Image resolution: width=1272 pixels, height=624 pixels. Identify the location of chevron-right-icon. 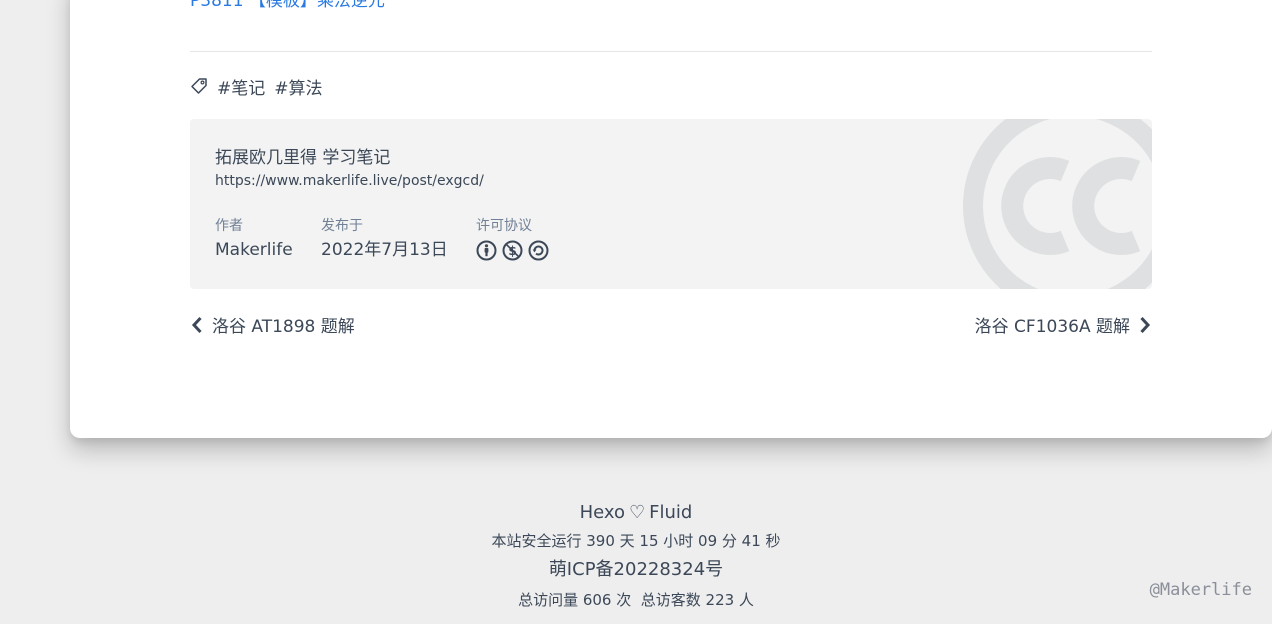
(1145, 324).